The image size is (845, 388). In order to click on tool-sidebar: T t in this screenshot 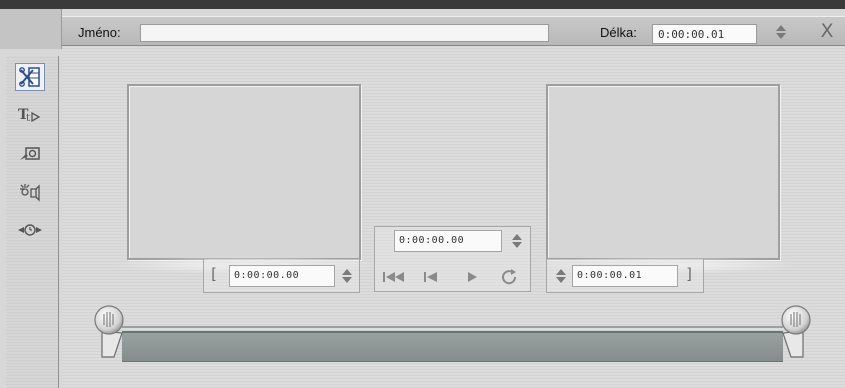, I will do `click(32, 222)`.